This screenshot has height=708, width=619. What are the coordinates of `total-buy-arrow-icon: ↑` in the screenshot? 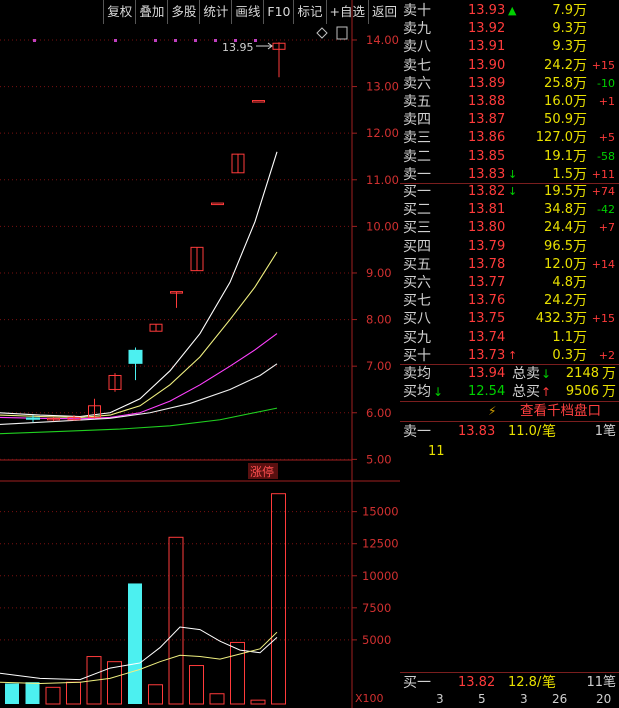 It's located at (546, 392).